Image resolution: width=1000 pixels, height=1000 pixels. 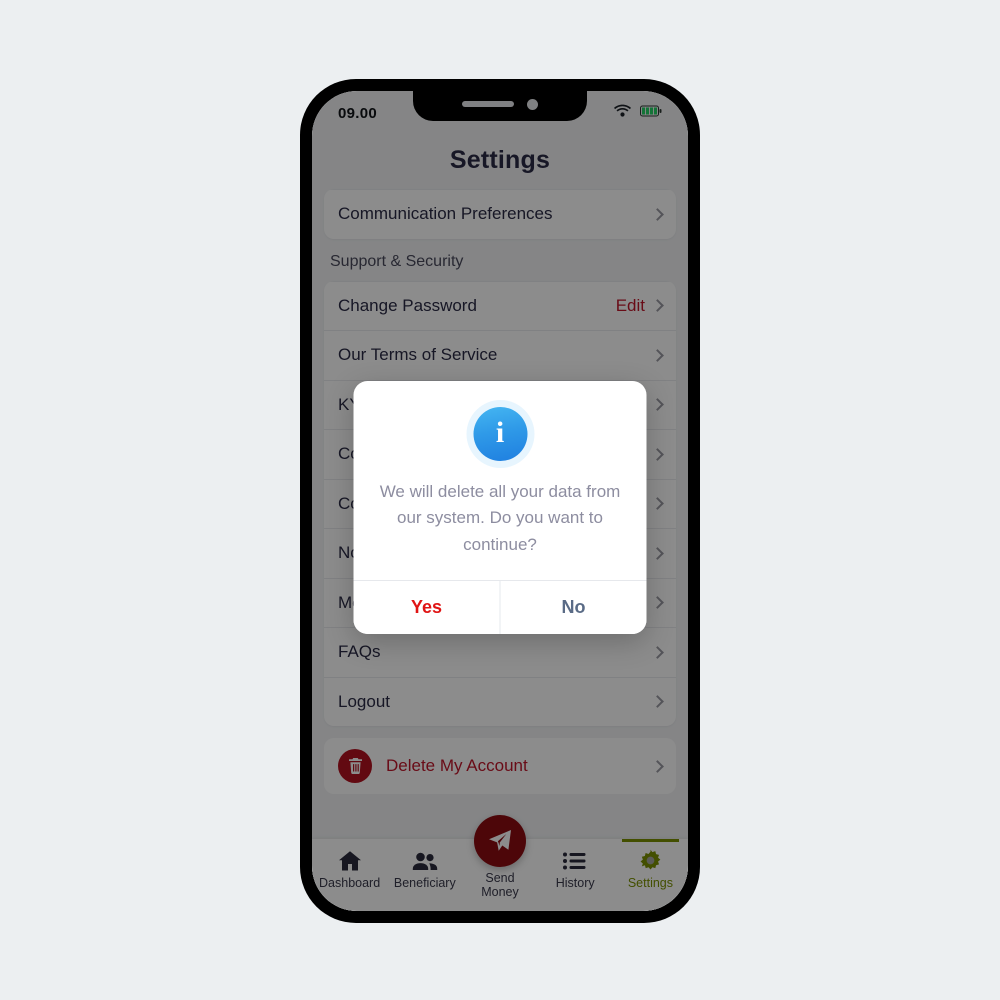 I want to click on info-icon-glyph: i, so click(x=500, y=432).